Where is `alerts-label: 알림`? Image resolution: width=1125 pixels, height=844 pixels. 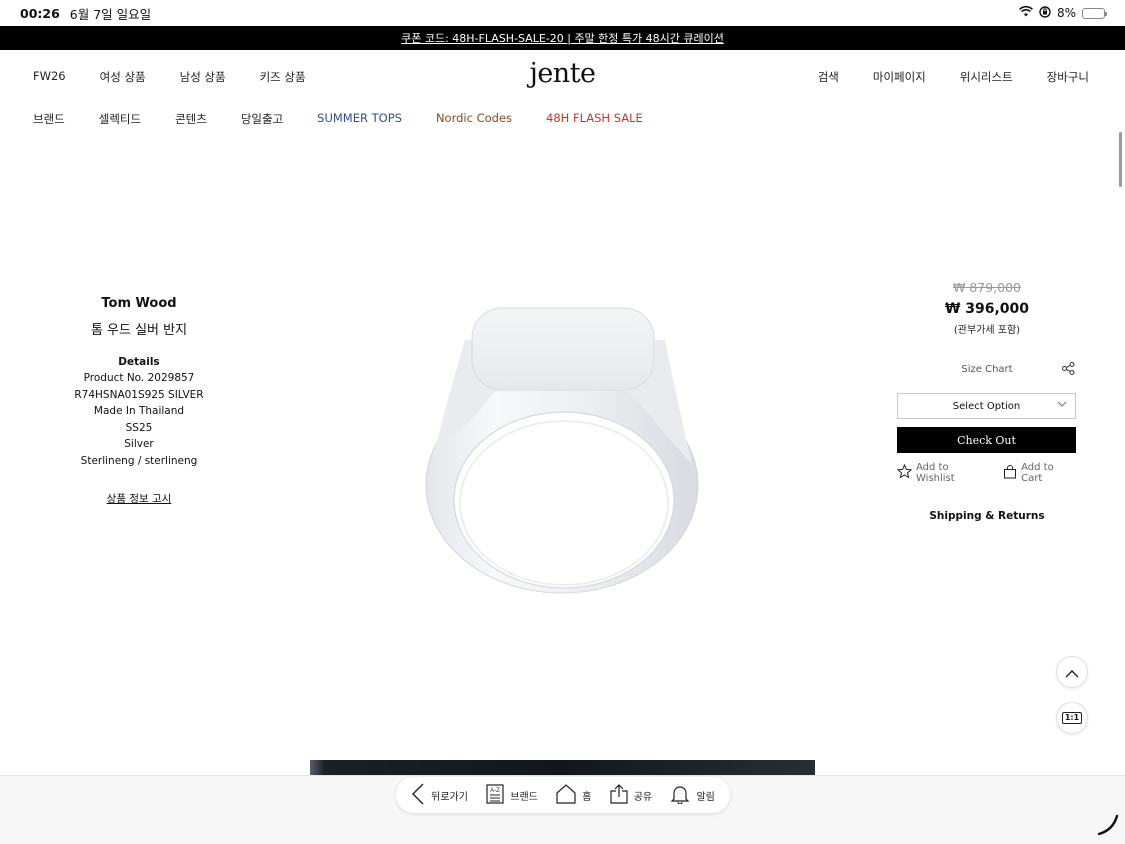
alerts-label: 알림 is located at coordinates (705, 797).